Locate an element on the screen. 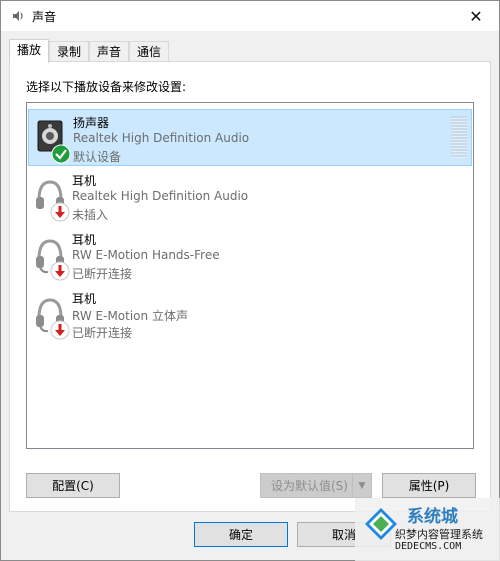 Image resolution: width=500 pixels, height=561 pixels. ok-button: 确定 is located at coordinates (241, 534).